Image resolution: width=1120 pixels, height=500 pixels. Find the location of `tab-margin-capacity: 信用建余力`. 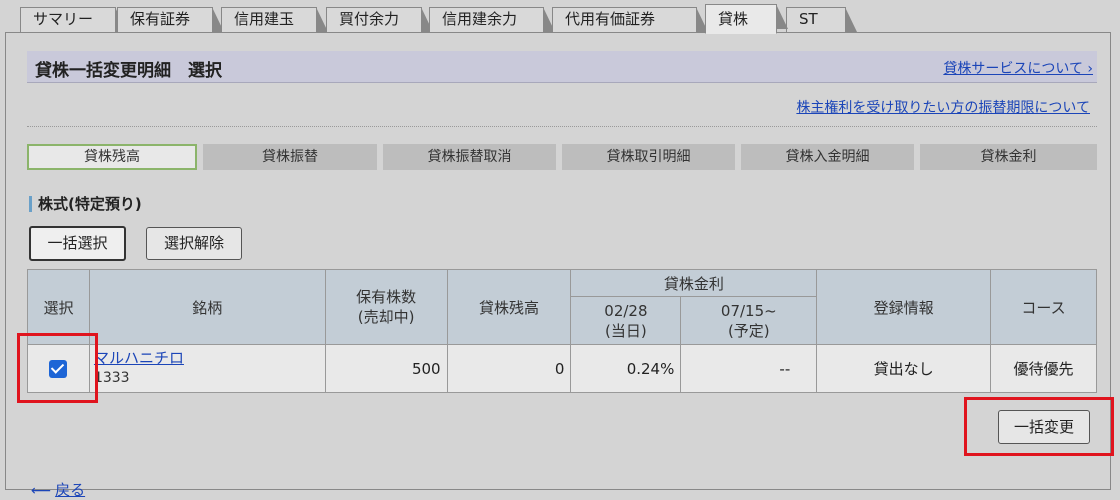

tab-margin-capacity: 信用建余力 is located at coordinates (492, 19).